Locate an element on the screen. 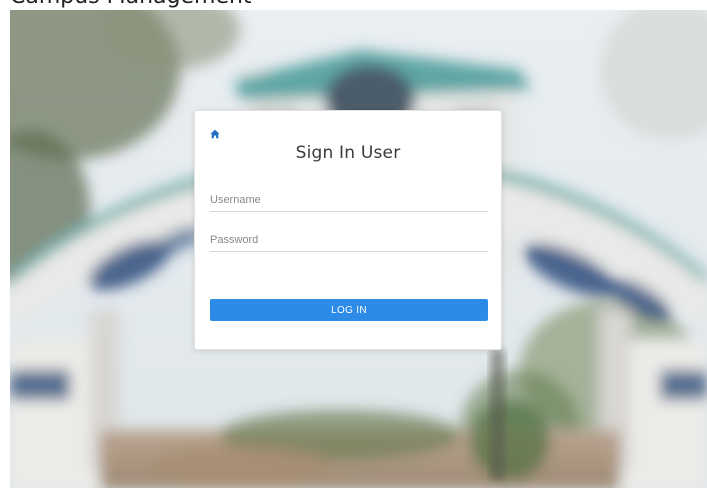 The image size is (707, 488). header-clipped-text: Campus Management is located at coordinates (131, 4).